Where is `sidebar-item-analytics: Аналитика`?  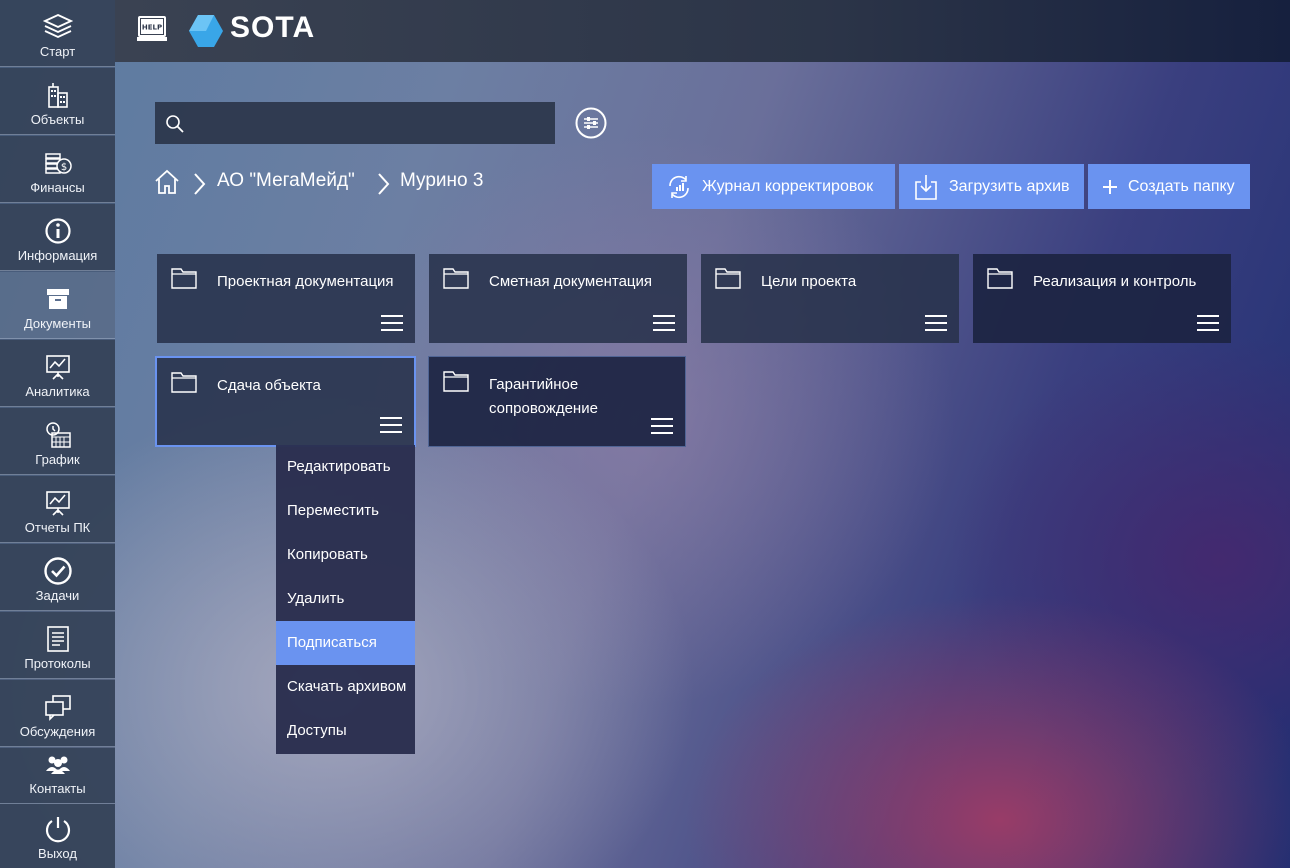 sidebar-item-analytics: Аналитика is located at coordinates (57, 373).